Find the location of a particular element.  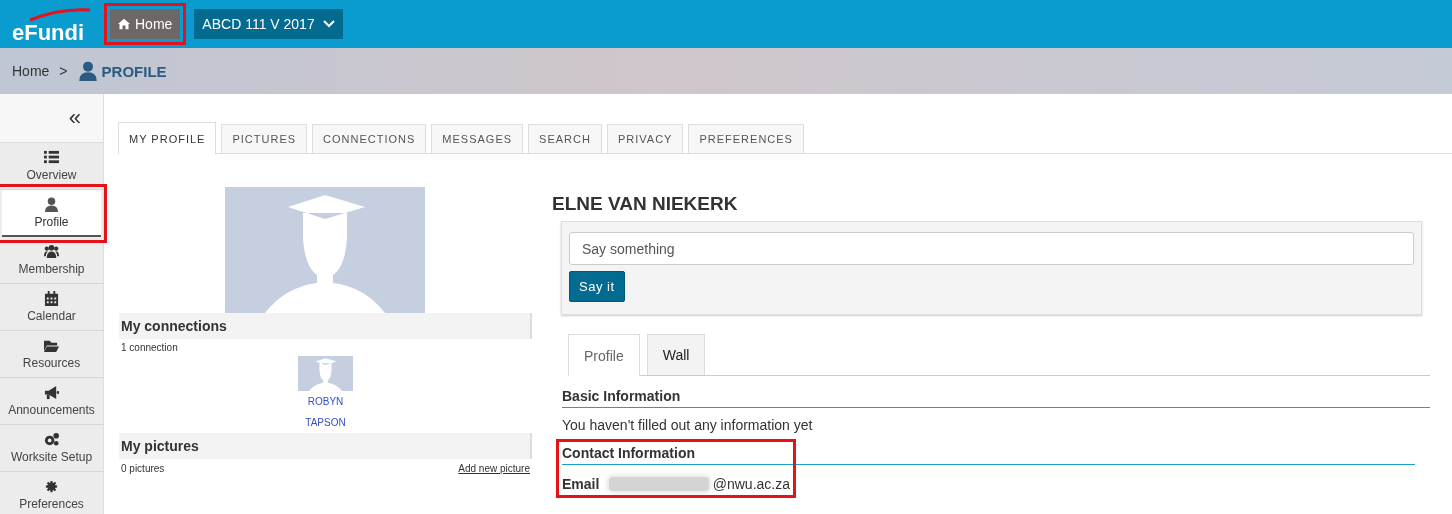

section-heading: Basic Information is located at coordinates (996, 398).